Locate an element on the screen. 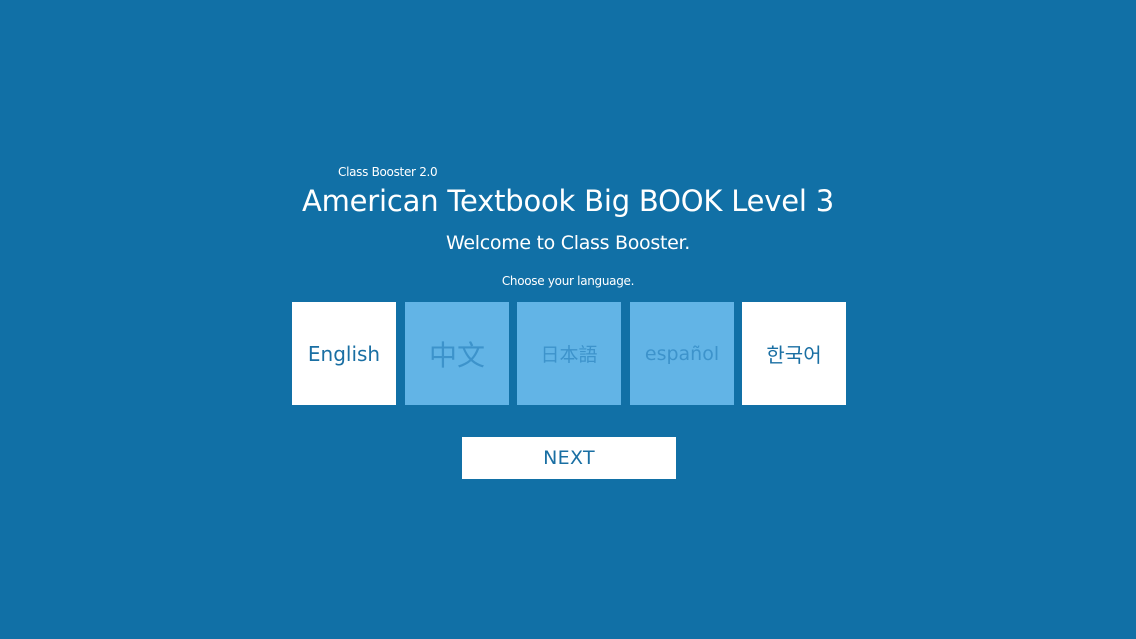 The image size is (1136, 639). app-version-label: Class Booster 2.0 is located at coordinates (388, 172).